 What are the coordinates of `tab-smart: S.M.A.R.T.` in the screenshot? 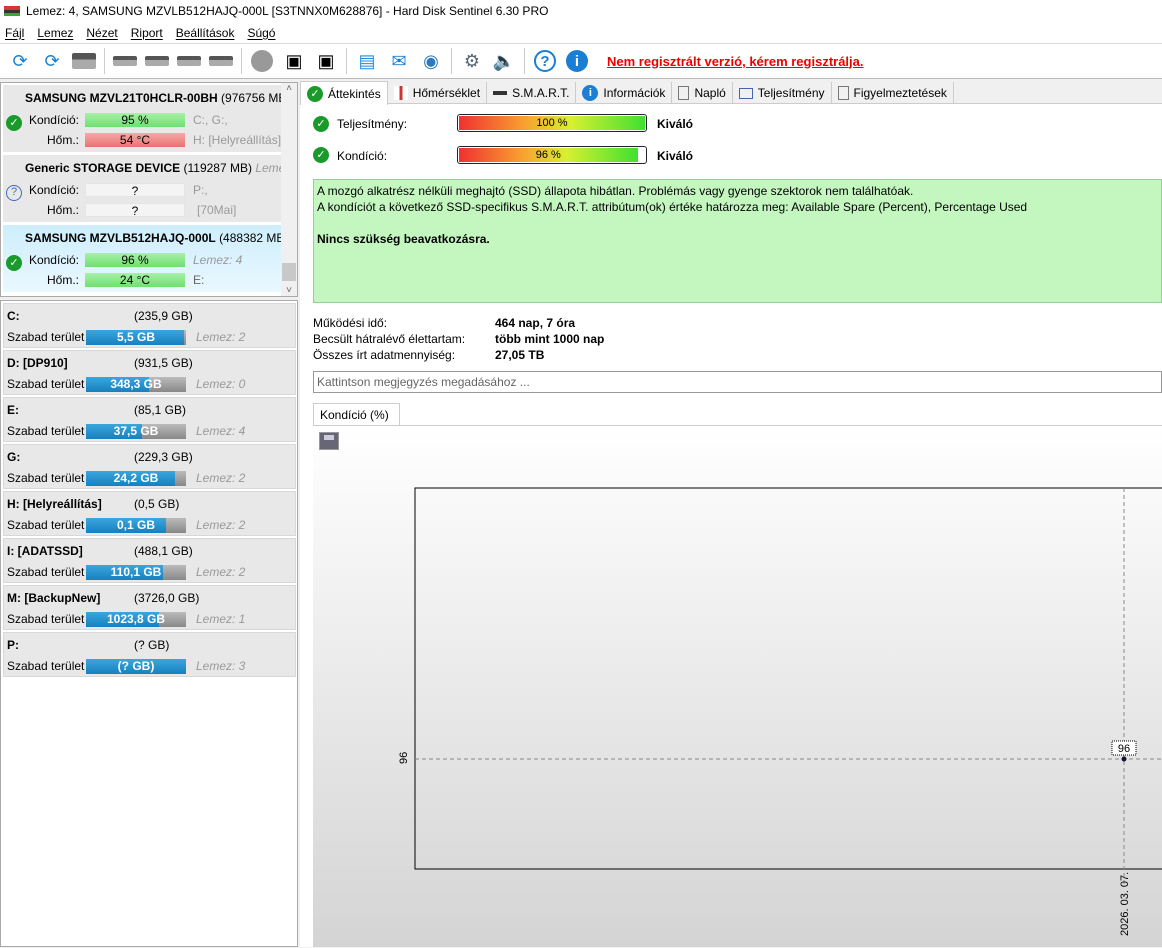 It's located at (532, 93).